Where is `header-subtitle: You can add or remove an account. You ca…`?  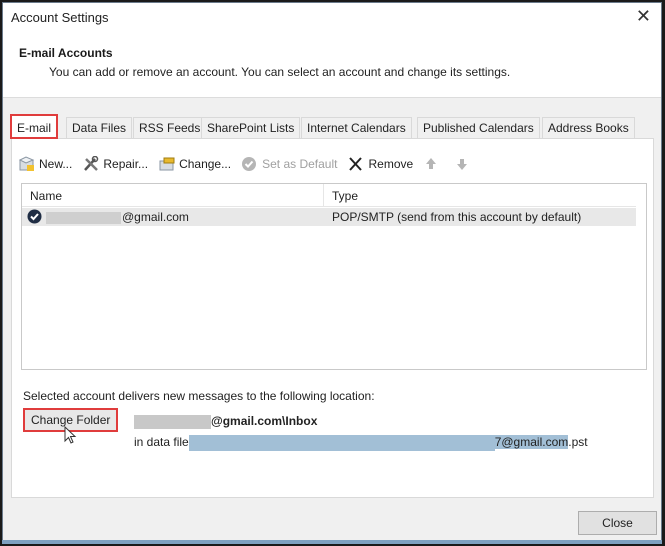
header-subtitle: You can add or remove an account. You ca… is located at coordinates (280, 72).